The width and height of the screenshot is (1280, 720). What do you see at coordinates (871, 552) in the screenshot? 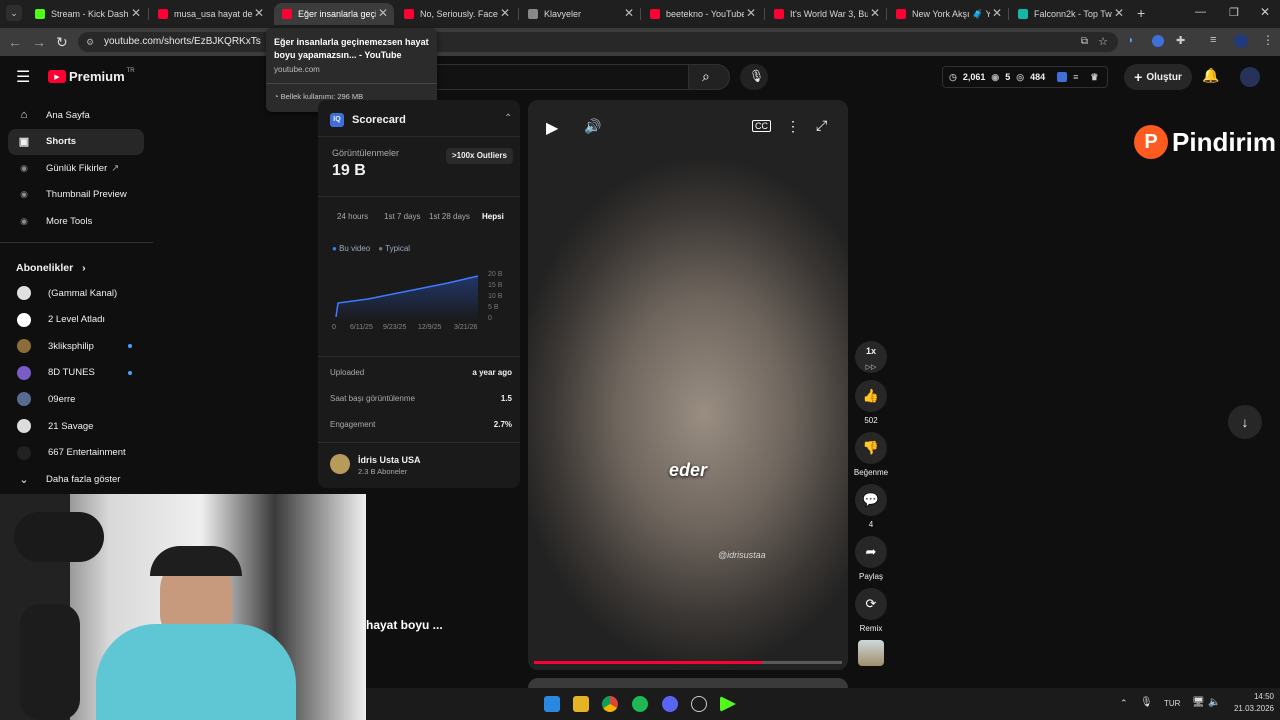
I see `share-button: ➦` at bounding box center [871, 552].